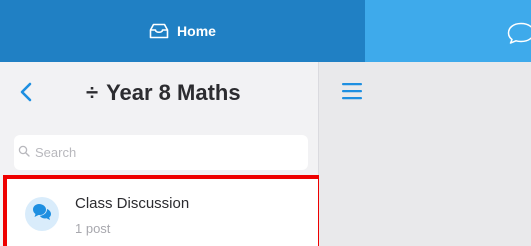 The image size is (531, 246). Describe the element at coordinates (165, 152) in the screenshot. I see `search-input` at that location.